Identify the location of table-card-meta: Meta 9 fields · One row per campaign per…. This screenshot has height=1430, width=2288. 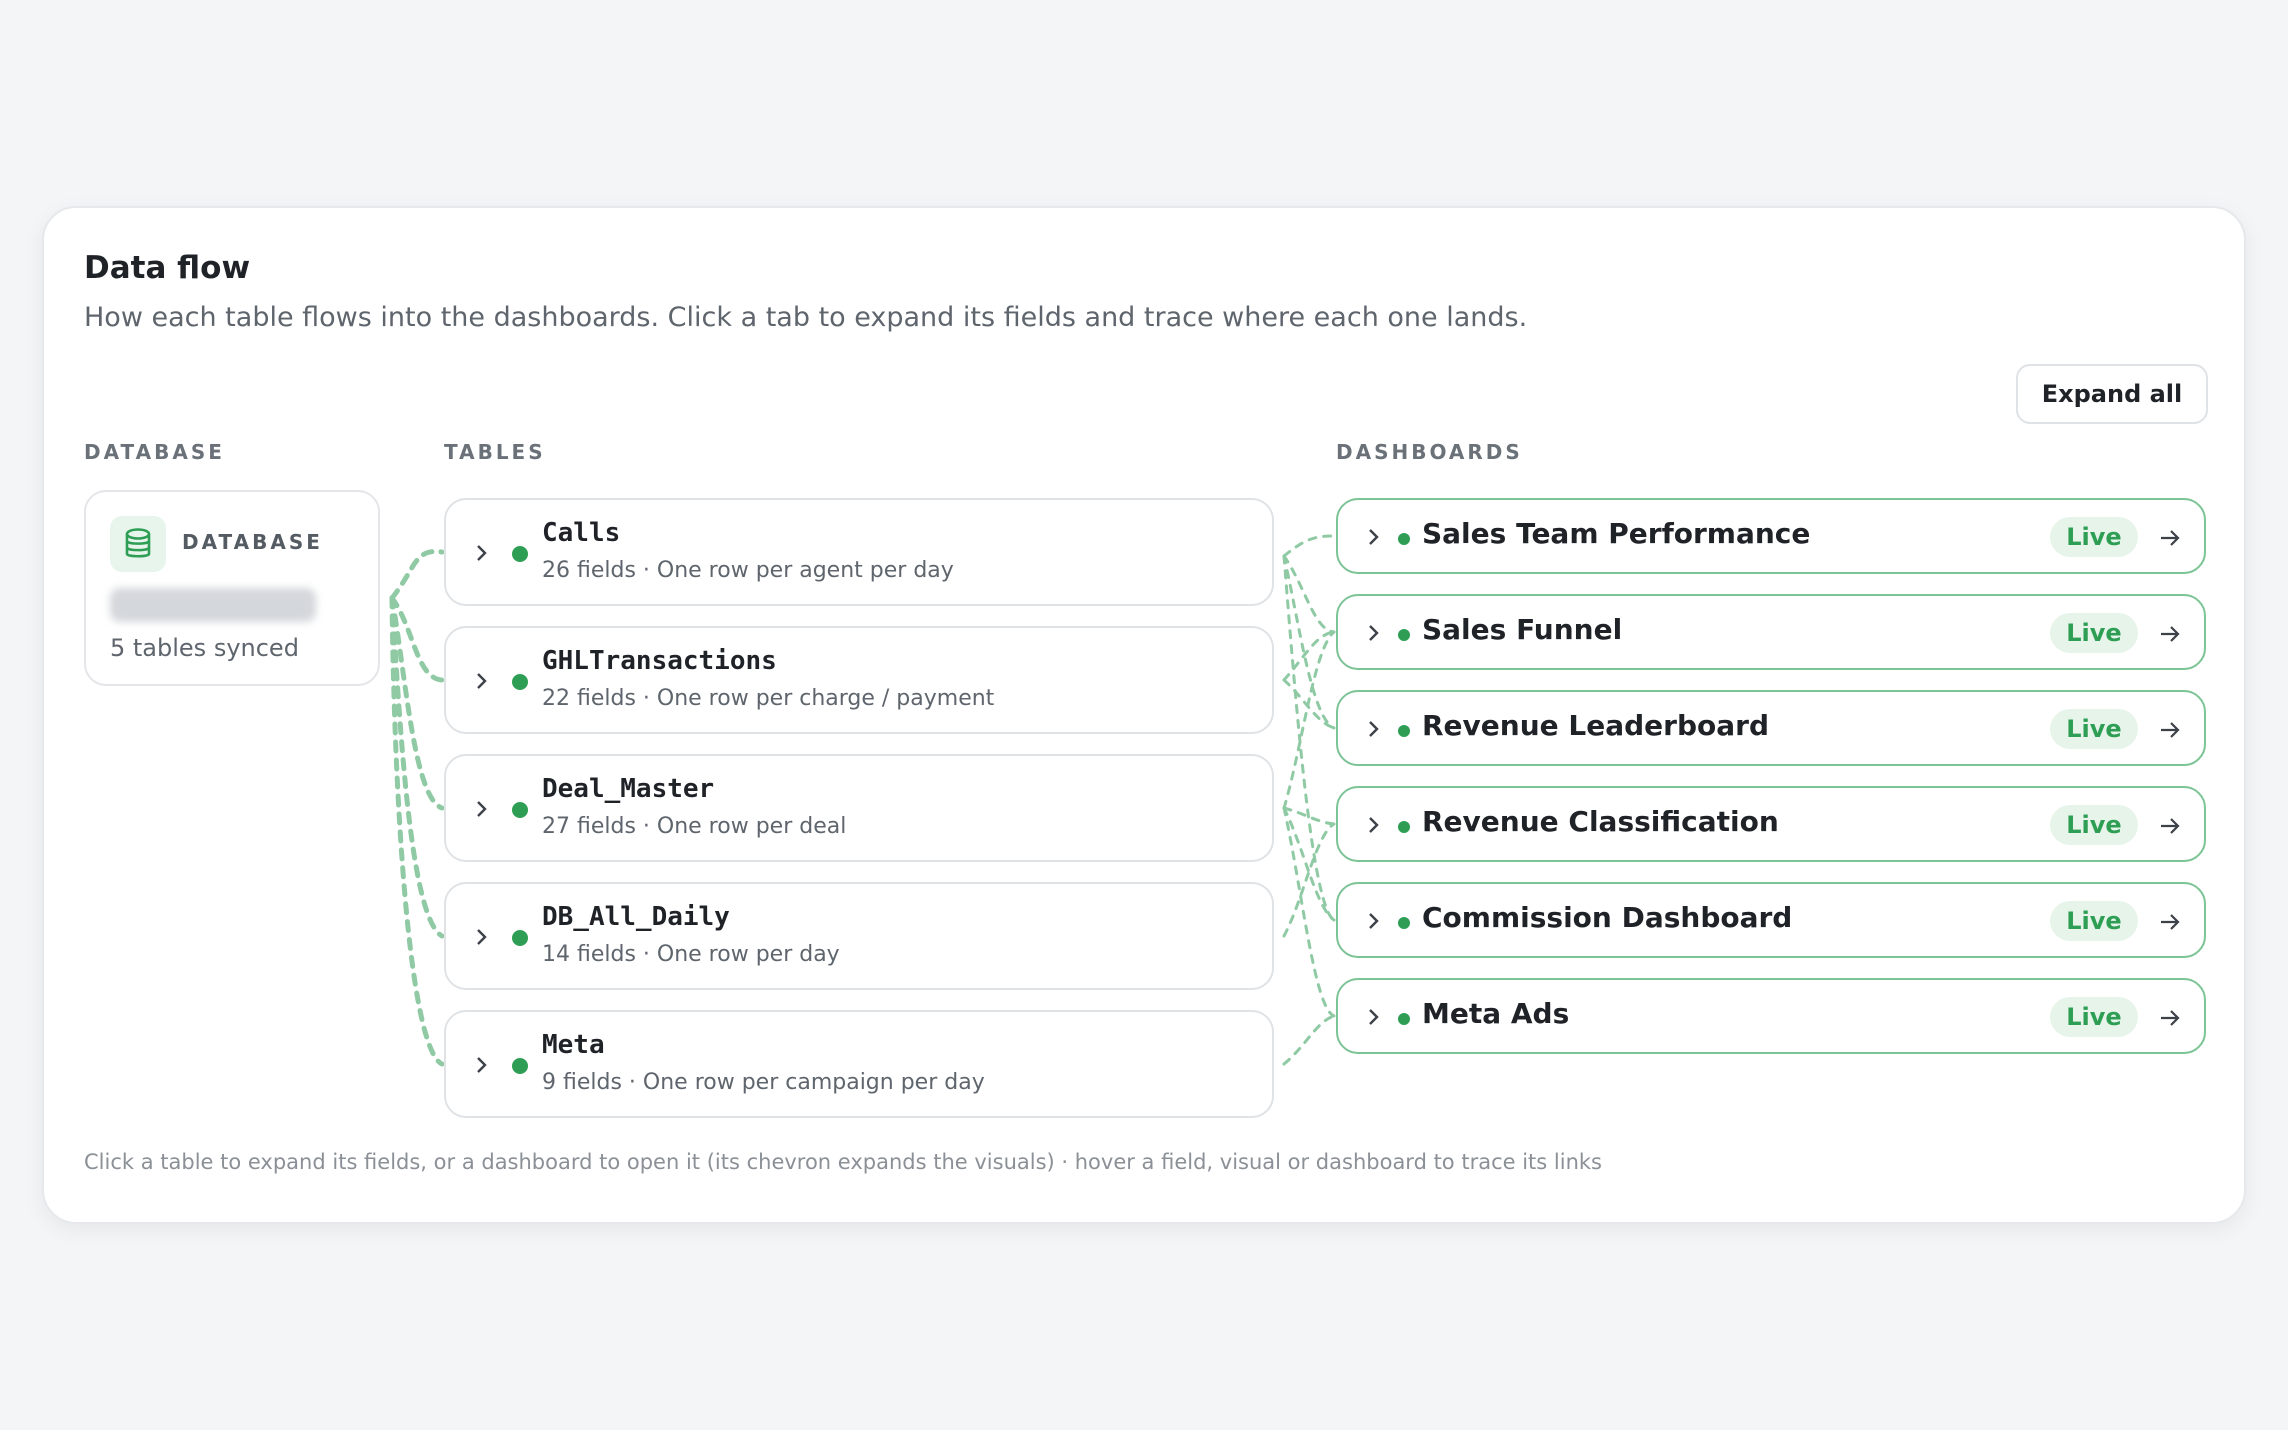
(859, 1064).